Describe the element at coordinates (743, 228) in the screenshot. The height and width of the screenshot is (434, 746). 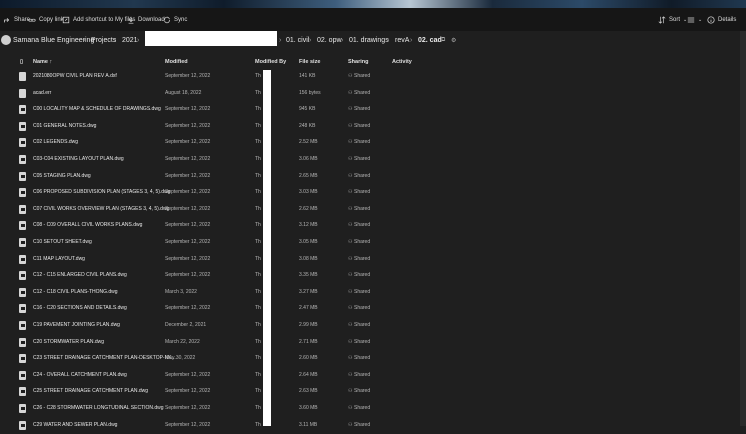
I see `scrollbar` at that location.